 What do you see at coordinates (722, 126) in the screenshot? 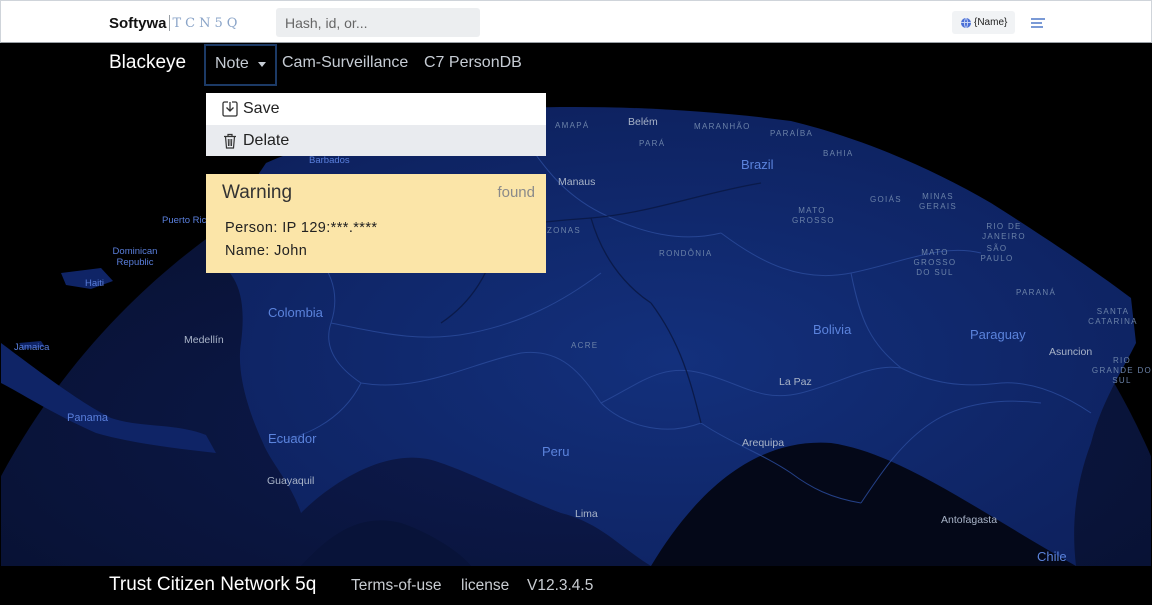
I see `map-label-maranhao: MARANHÃO` at bounding box center [722, 126].